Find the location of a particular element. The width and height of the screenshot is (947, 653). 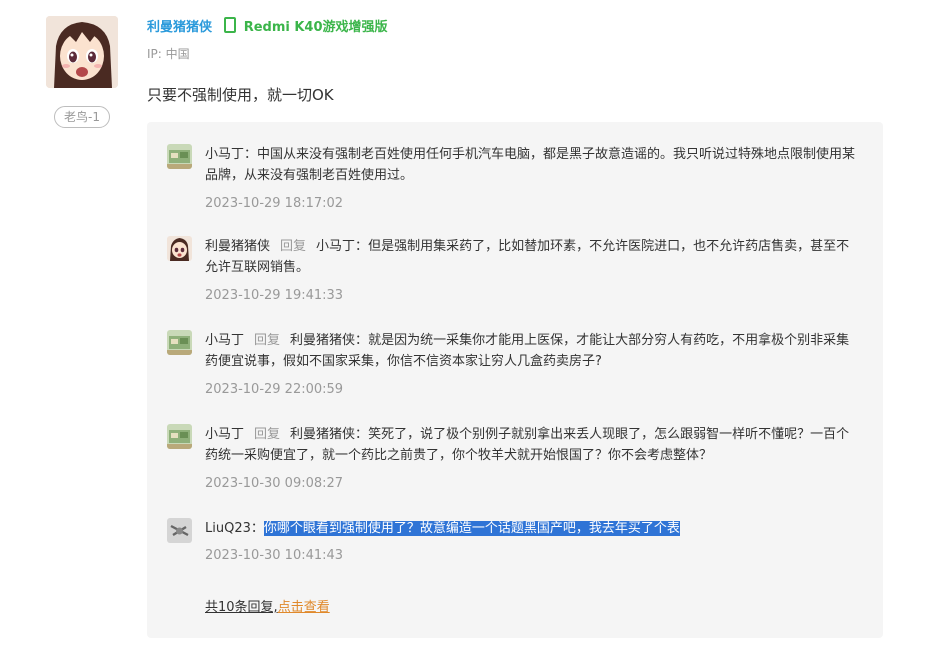

reply-body-selected: 你哪个眼看到强制使用了？故意编造一个话题黑国产吧，我去年买了个表 is located at coordinates (471, 528).